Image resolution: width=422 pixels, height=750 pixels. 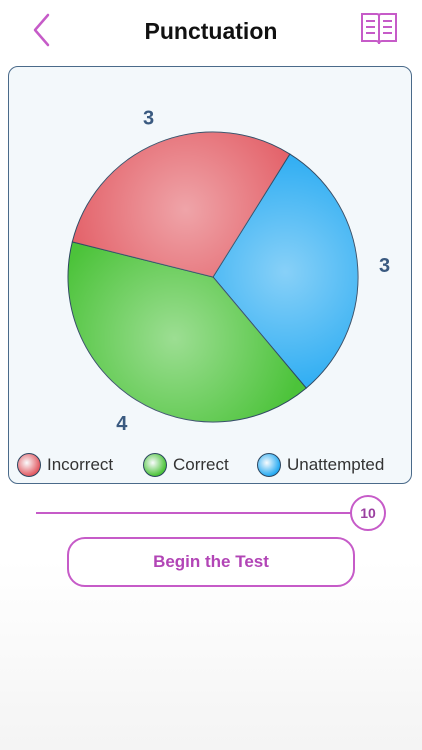 I want to click on legend-swatch-correct, so click(x=155, y=465).